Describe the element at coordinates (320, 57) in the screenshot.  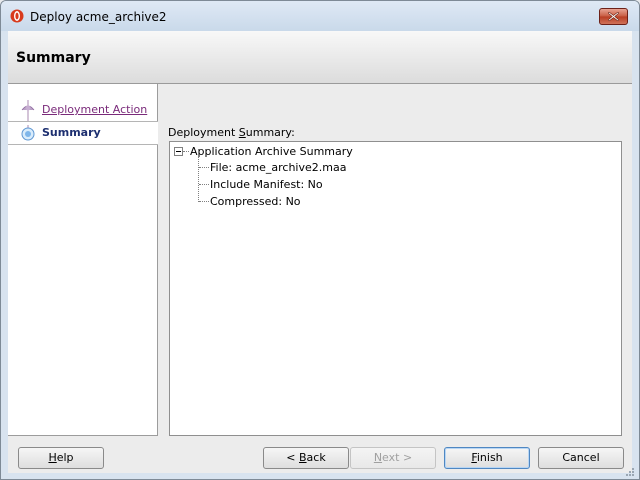
I see `page-header: Summary` at that location.